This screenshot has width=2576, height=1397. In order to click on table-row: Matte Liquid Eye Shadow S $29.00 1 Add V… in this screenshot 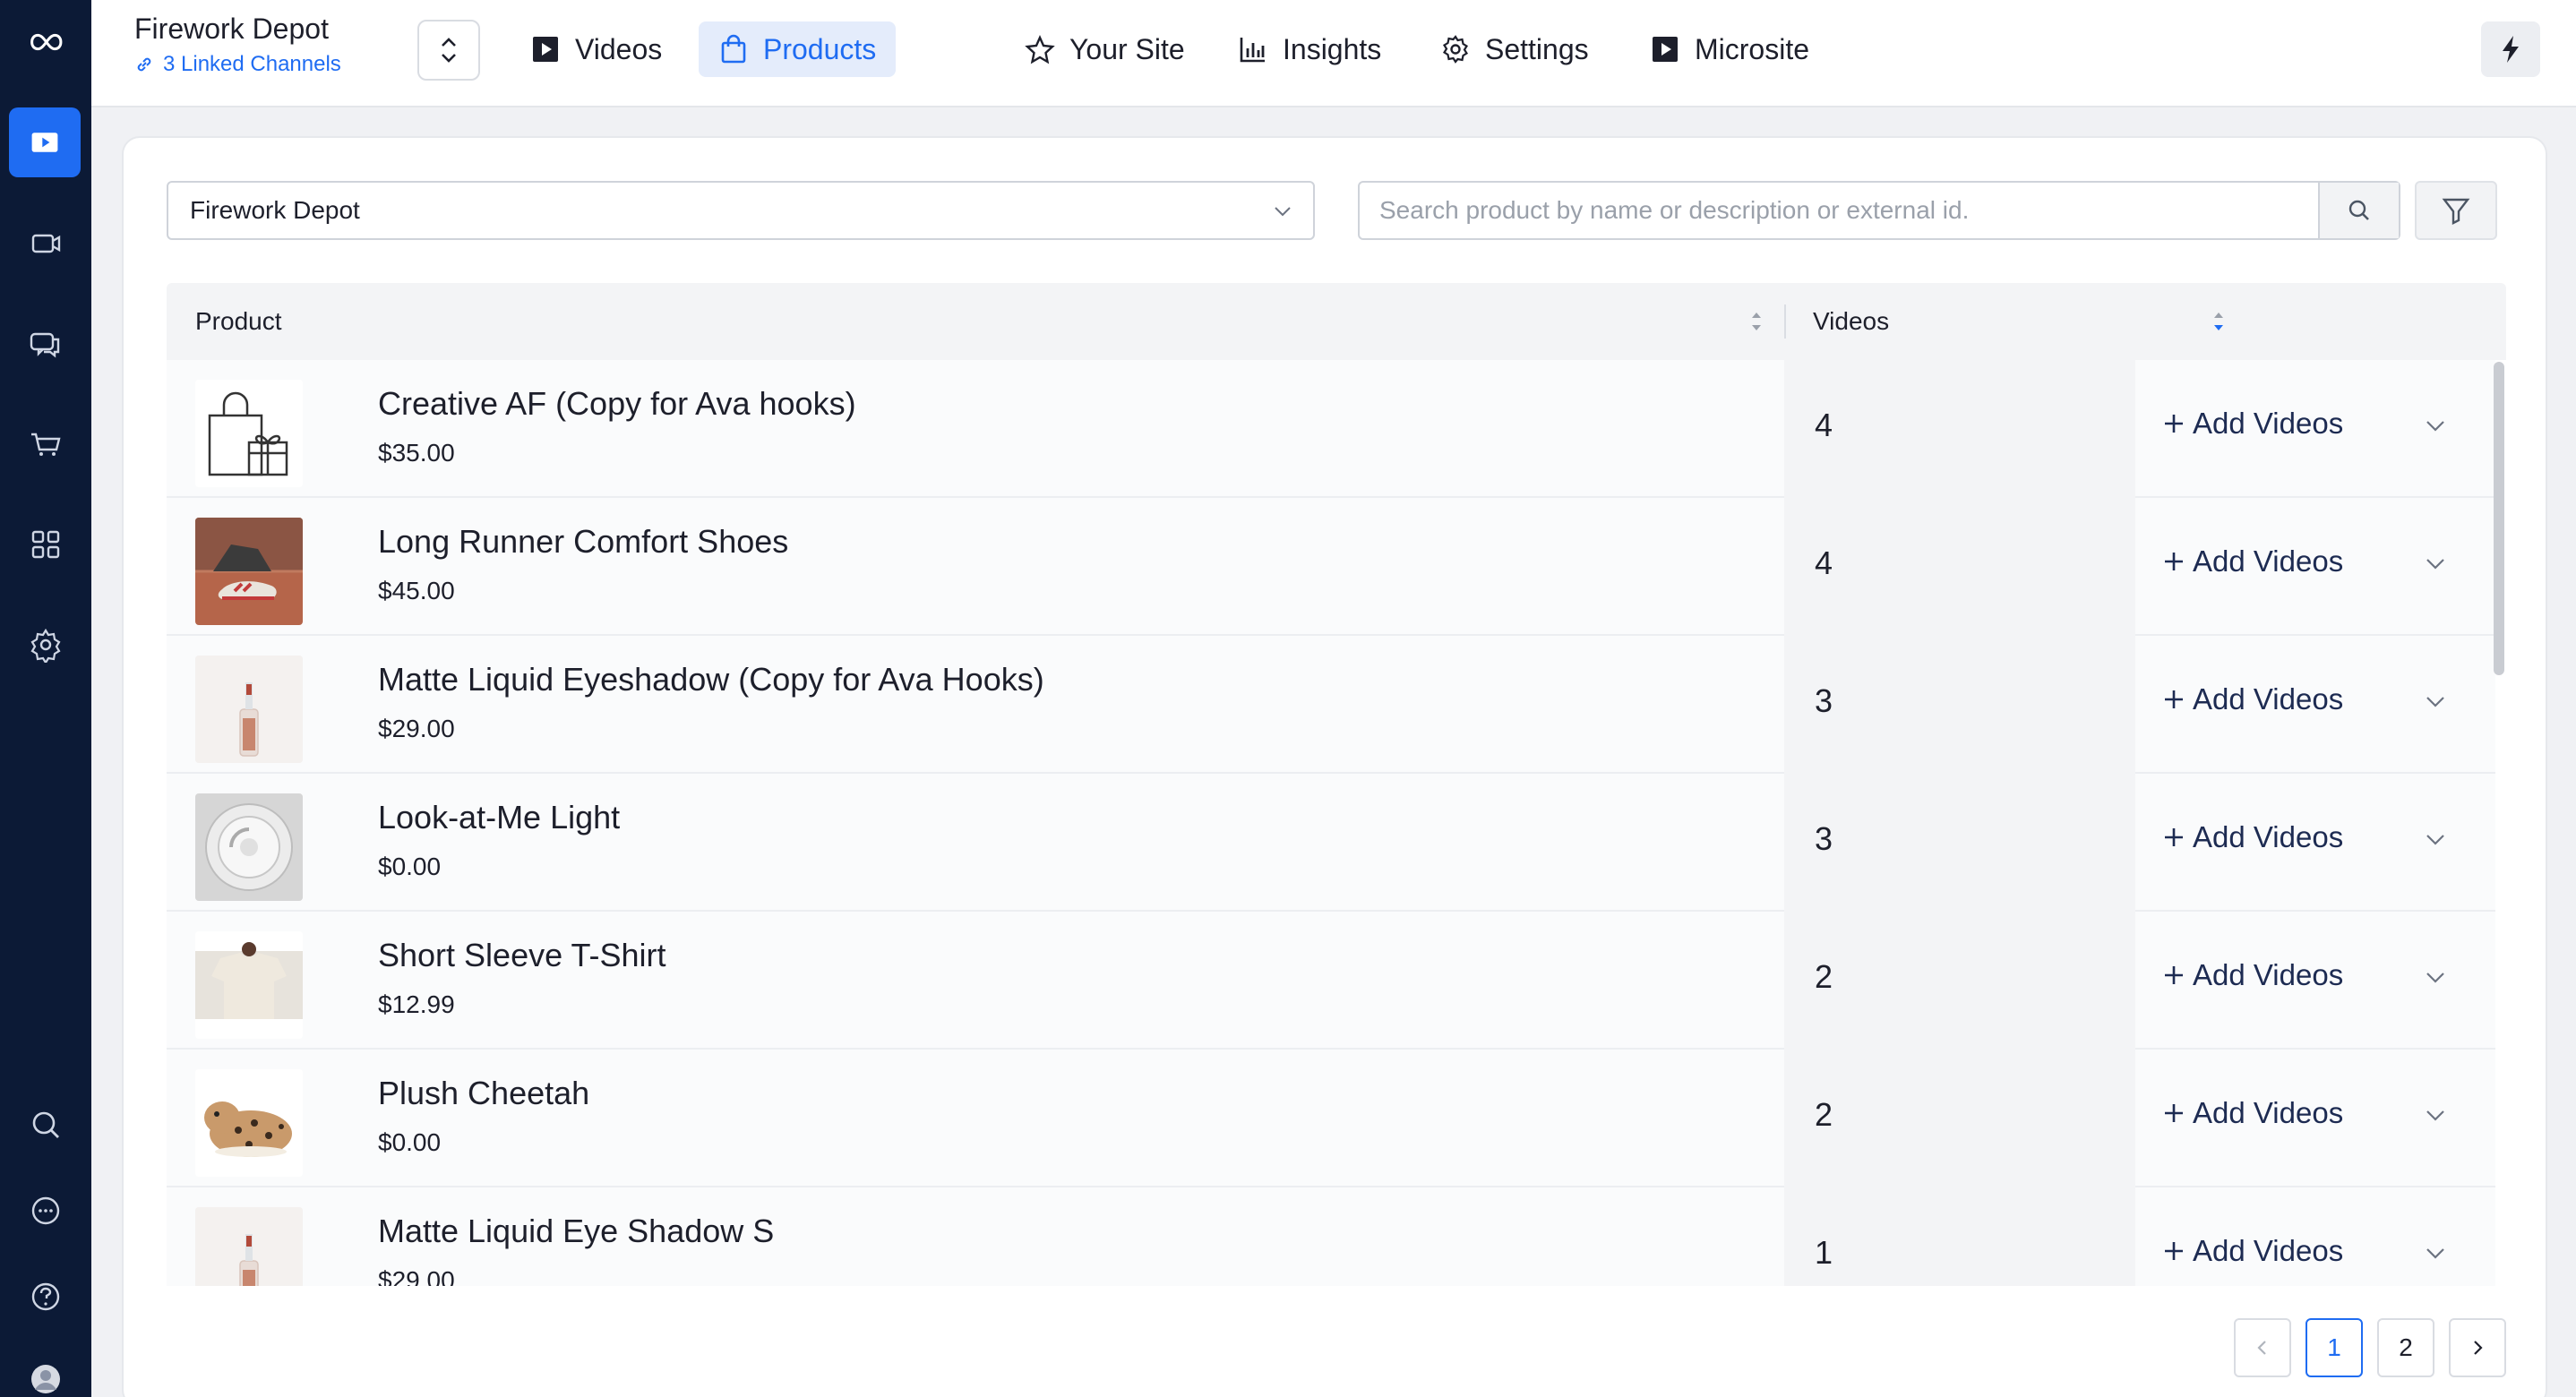, I will do `click(1331, 1236)`.